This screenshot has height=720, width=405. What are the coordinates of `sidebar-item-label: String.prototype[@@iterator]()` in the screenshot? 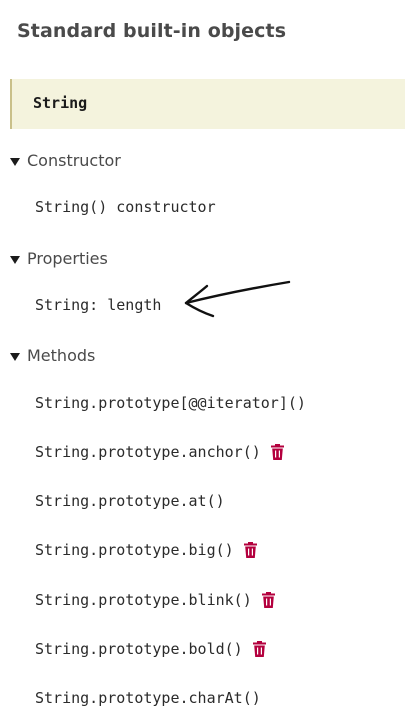 It's located at (170, 403).